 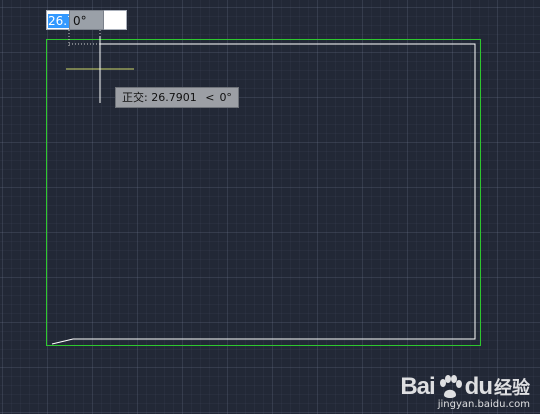 What do you see at coordinates (417, 386) in the screenshot?
I see `watermark-logo-text-1: Bai` at bounding box center [417, 386].